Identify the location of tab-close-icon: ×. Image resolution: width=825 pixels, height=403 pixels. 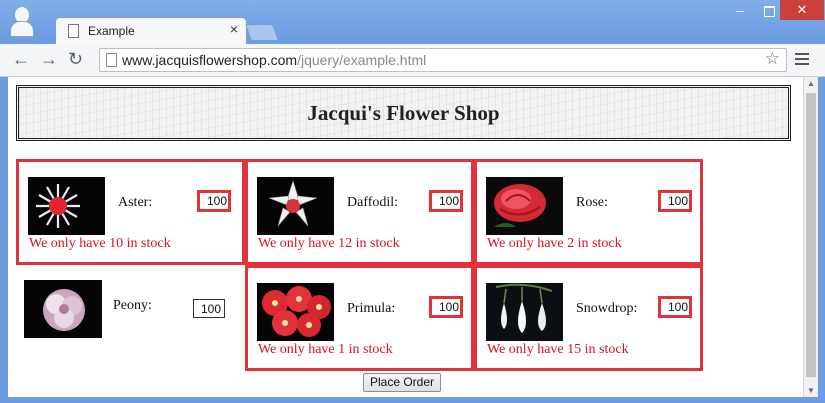
(234, 29).